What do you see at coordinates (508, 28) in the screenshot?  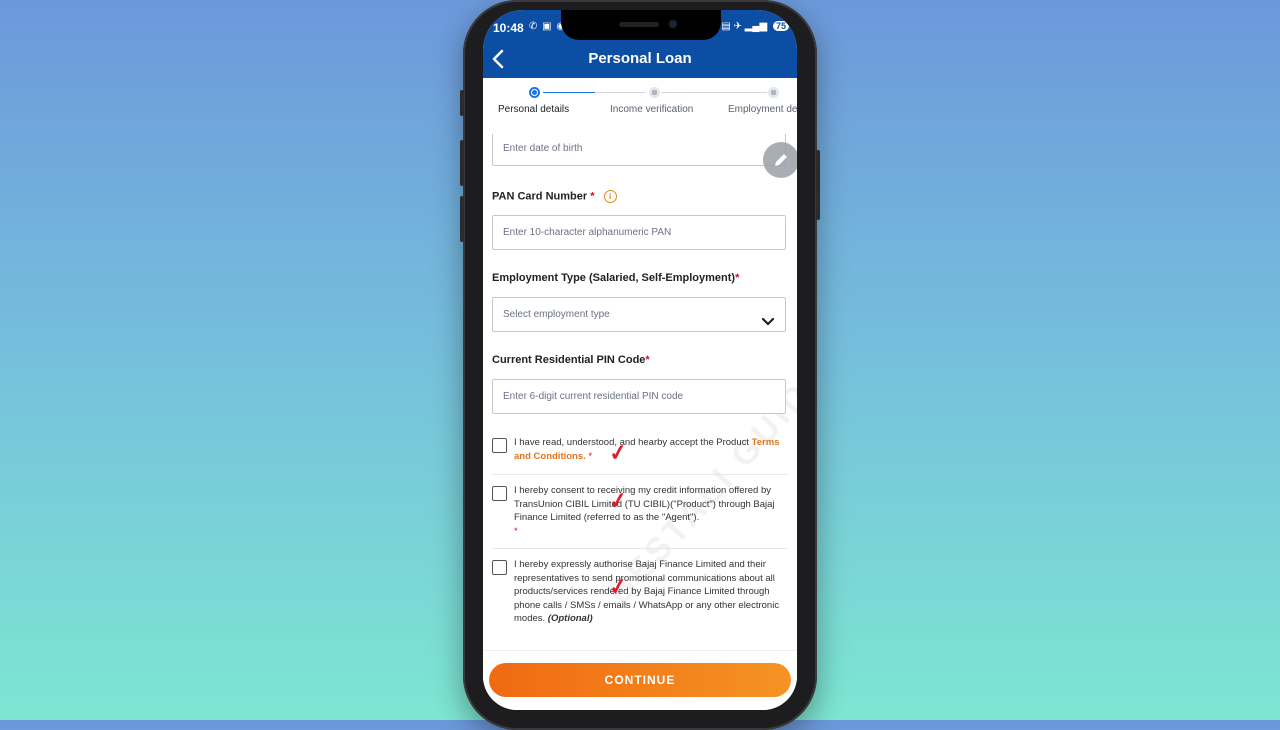 I see `status-time: 10:48` at bounding box center [508, 28].